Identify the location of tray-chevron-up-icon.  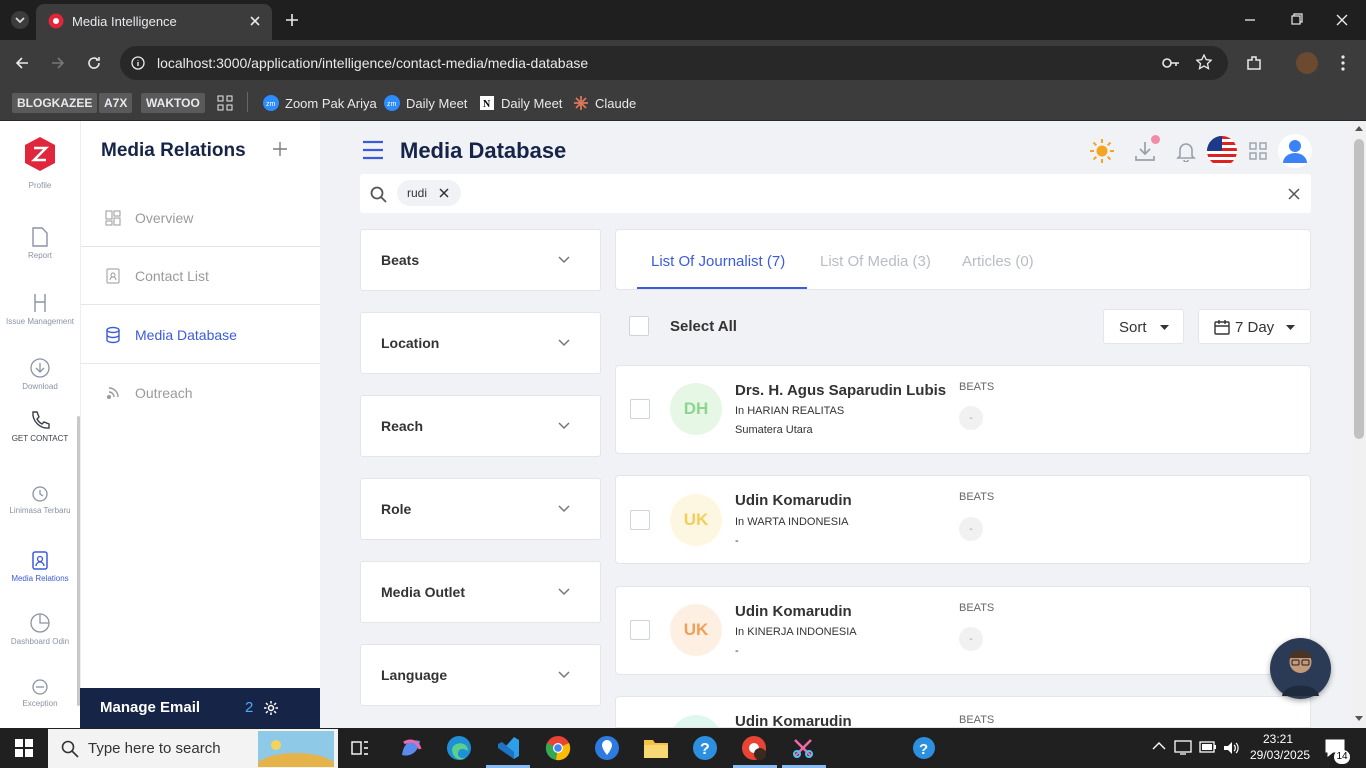
(1159, 746).